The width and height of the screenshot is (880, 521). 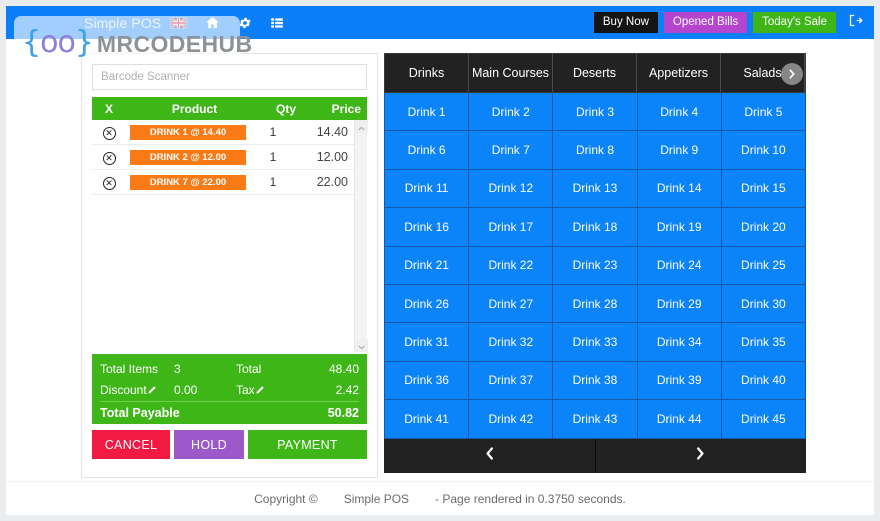 What do you see at coordinates (595, 303) in the screenshot?
I see `product-cell: Drink 28` at bounding box center [595, 303].